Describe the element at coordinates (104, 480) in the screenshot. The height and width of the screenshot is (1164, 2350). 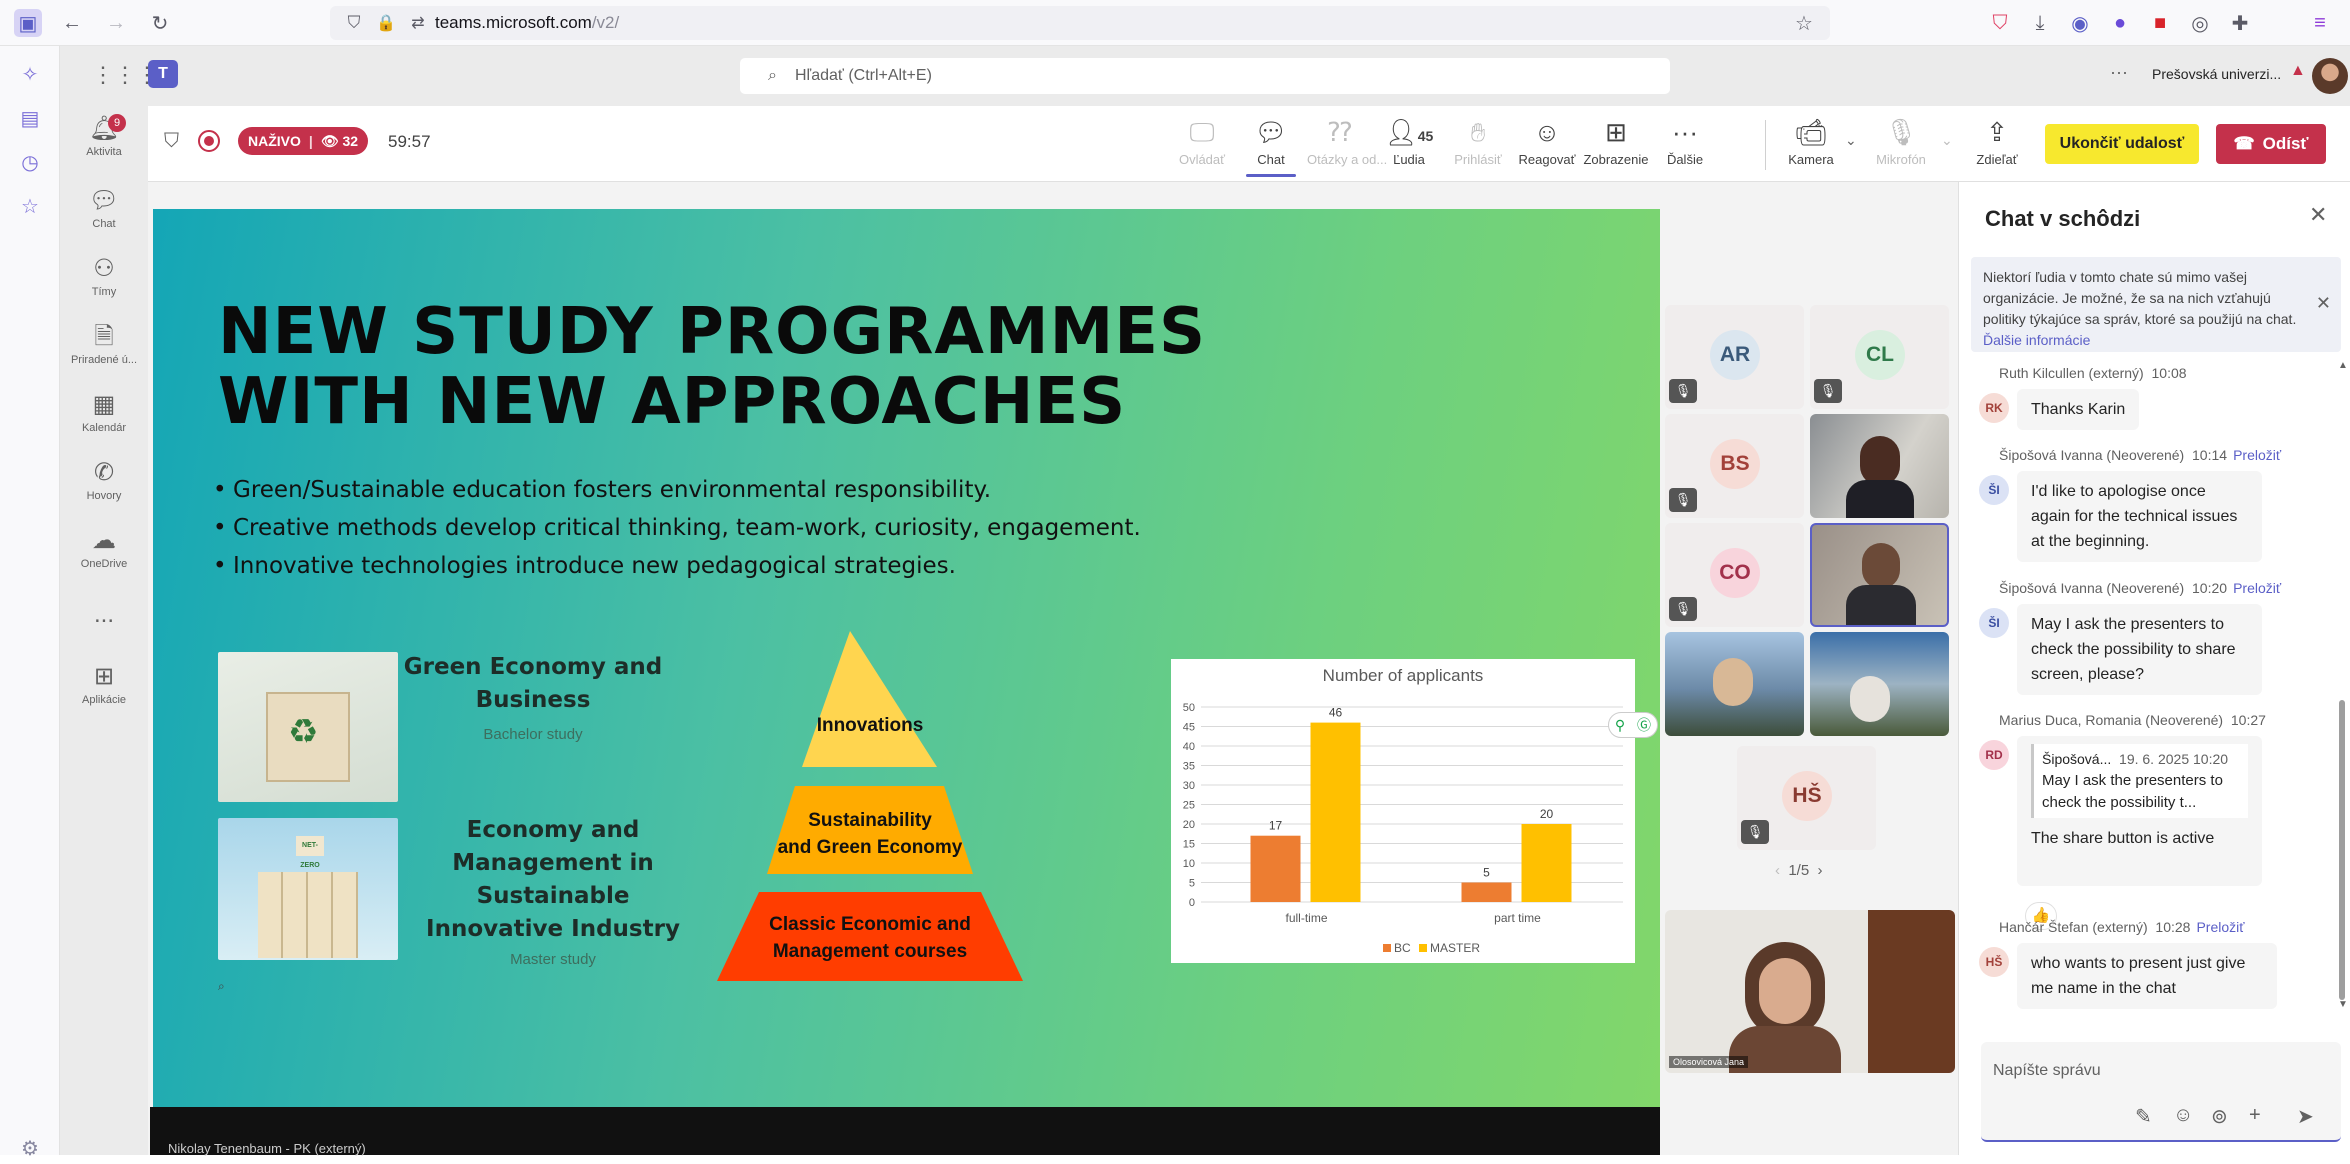
I see `rail-item-calls: ✆ Hovory` at that location.